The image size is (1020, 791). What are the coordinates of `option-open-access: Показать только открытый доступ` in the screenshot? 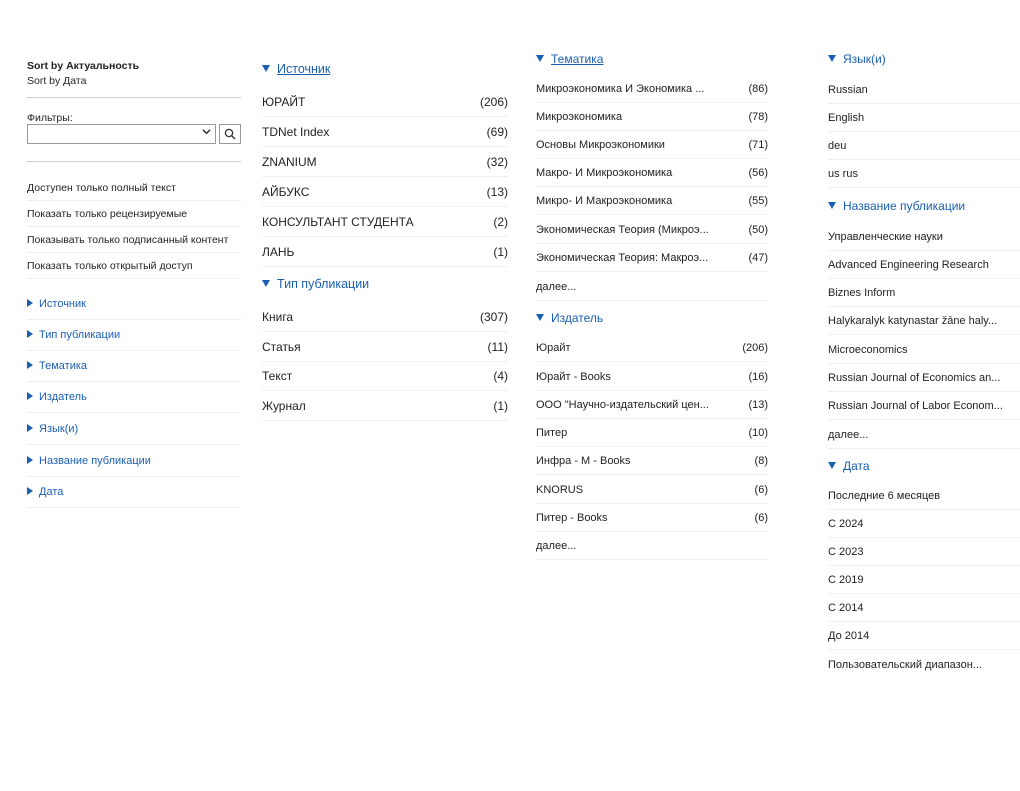 It's located at (134, 266).